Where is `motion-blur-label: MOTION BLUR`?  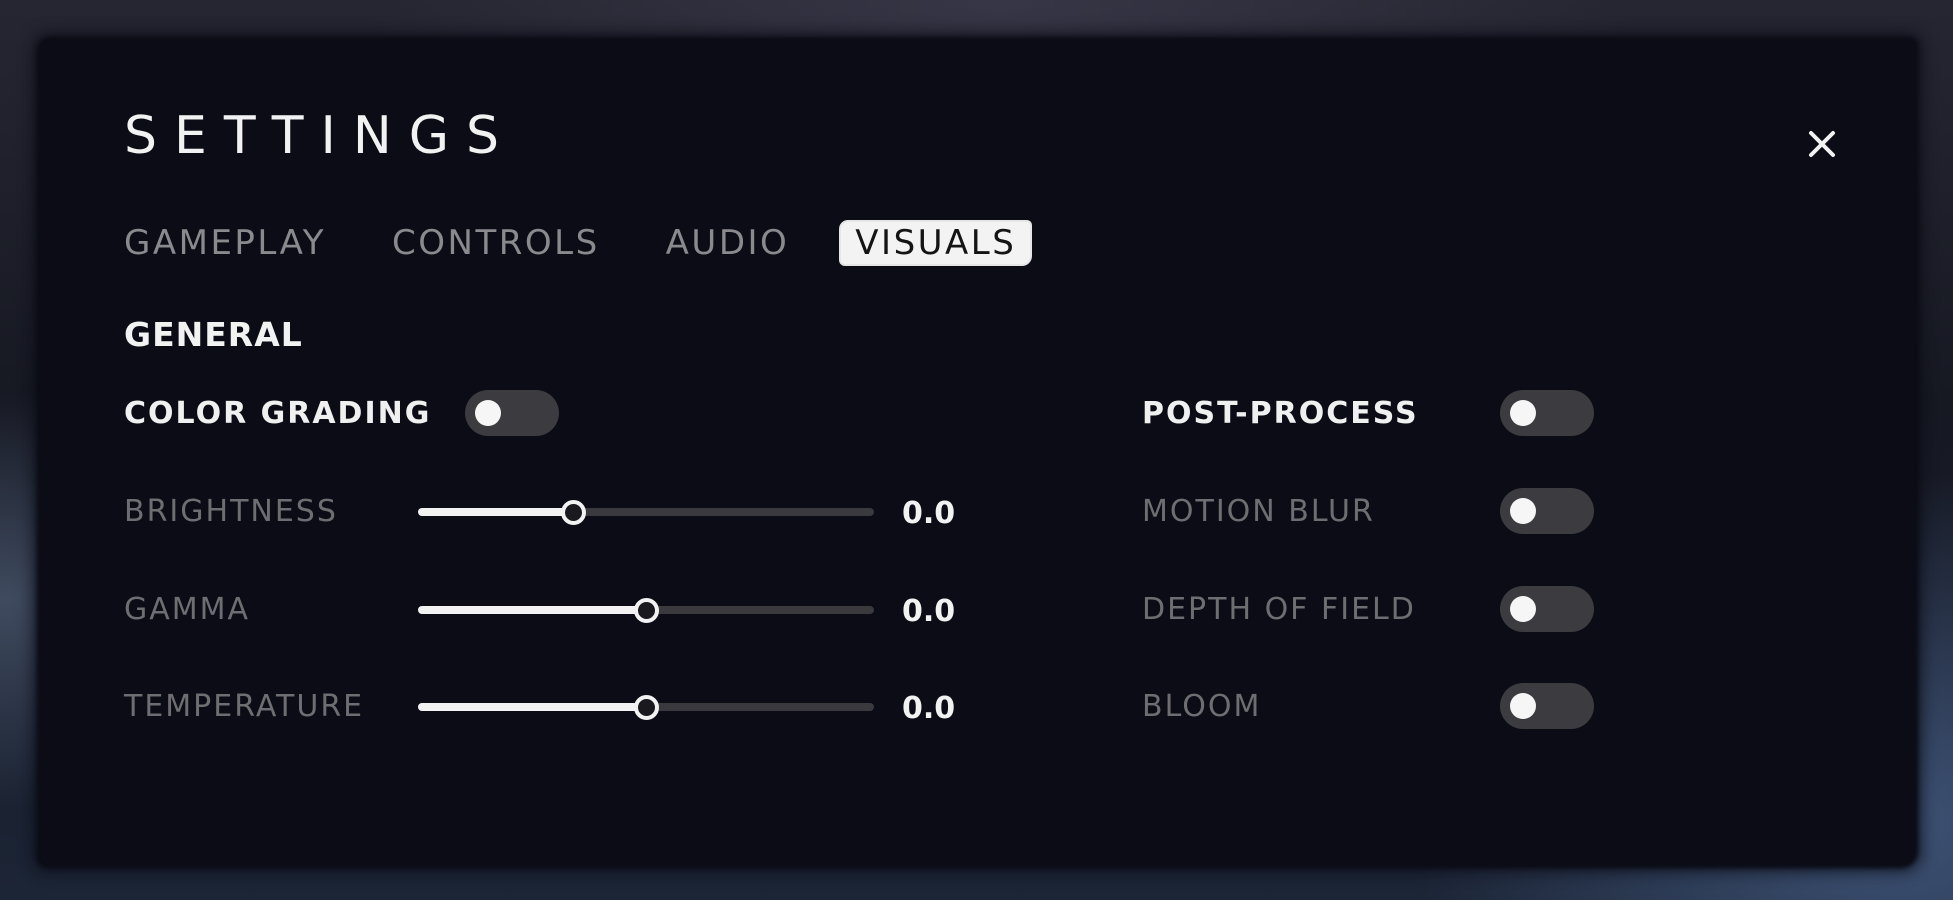 motion-blur-label: MOTION BLUR is located at coordinates (1258, 511).